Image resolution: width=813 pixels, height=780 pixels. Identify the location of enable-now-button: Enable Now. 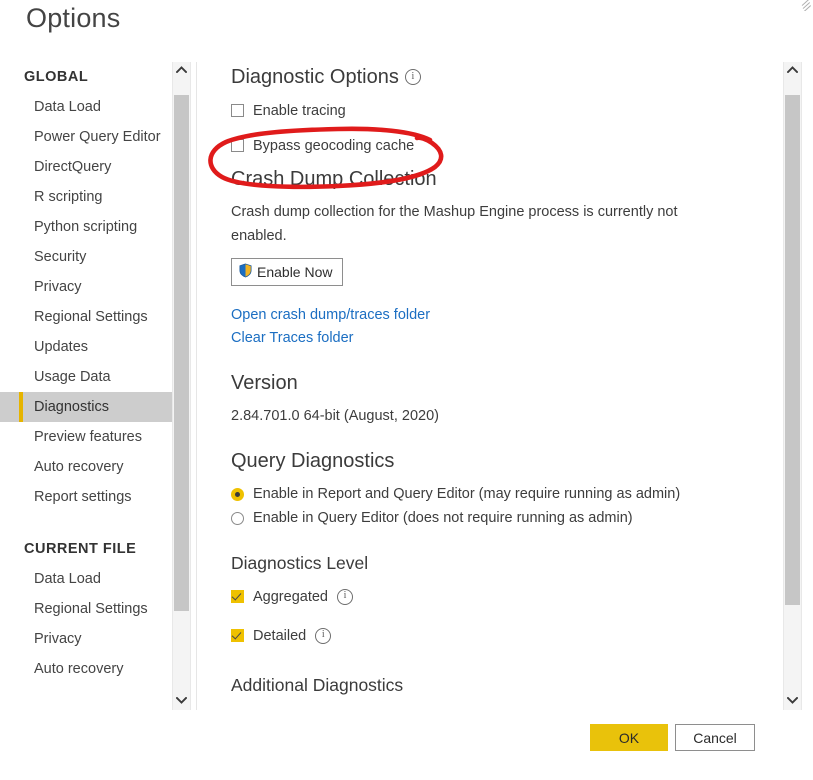
(287, 272).